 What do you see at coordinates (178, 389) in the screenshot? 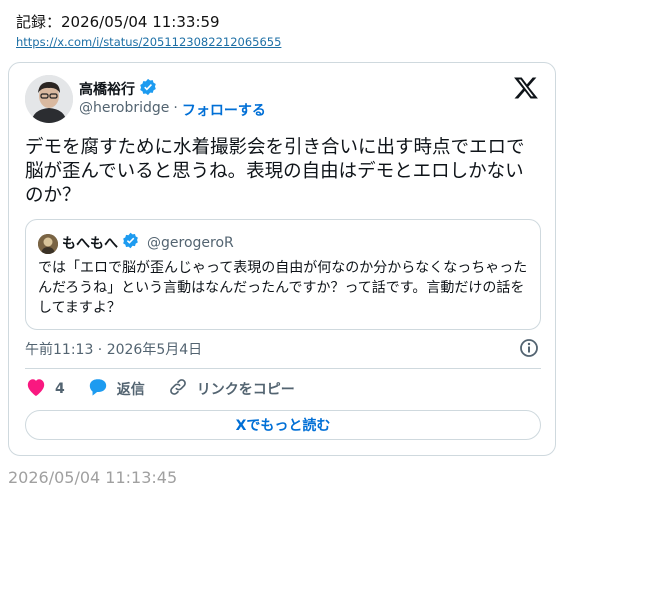
I see `link-icon` at bounding box center [178, 389].